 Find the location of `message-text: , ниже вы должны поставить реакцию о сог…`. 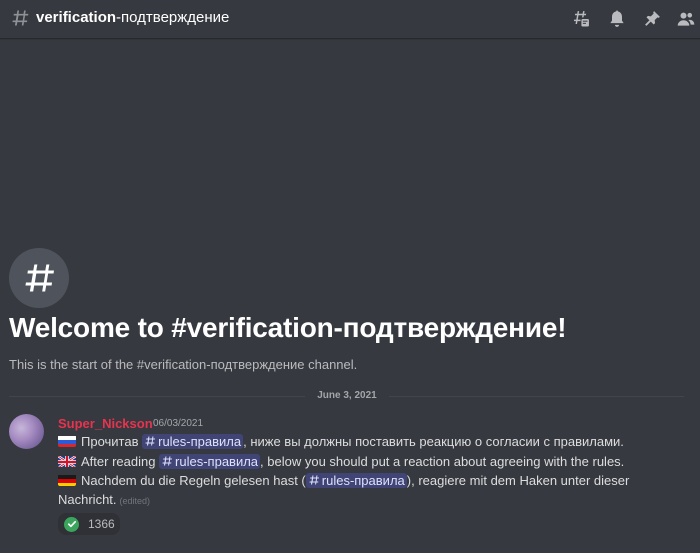

message-text: , ниже вы должны поставить реакцию о сог… is located at coordinates (433, 441).